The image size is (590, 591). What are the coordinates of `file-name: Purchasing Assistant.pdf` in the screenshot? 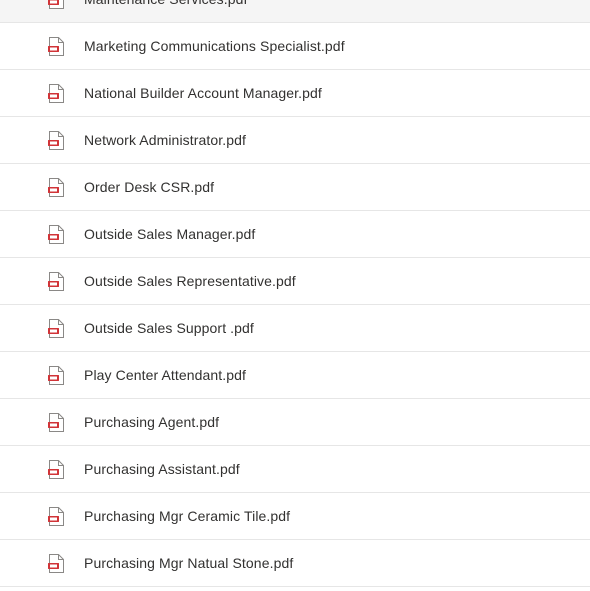 It's located at (162, 469).